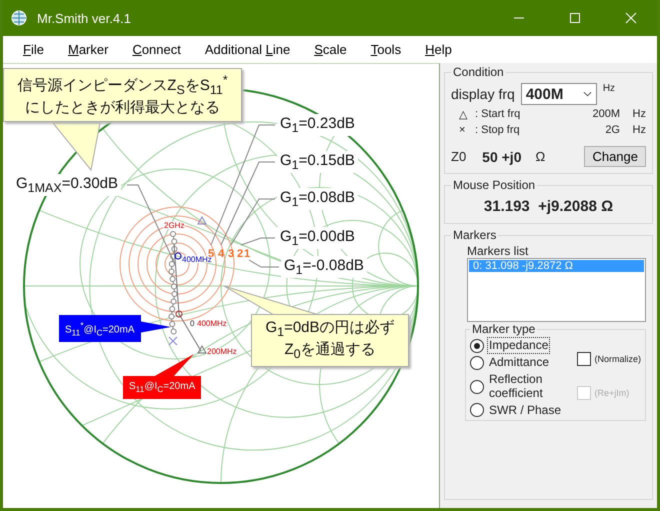  I want to click on trace-tag: S$_{11}$@I$_{C}$=20mA, so click(162, 387).